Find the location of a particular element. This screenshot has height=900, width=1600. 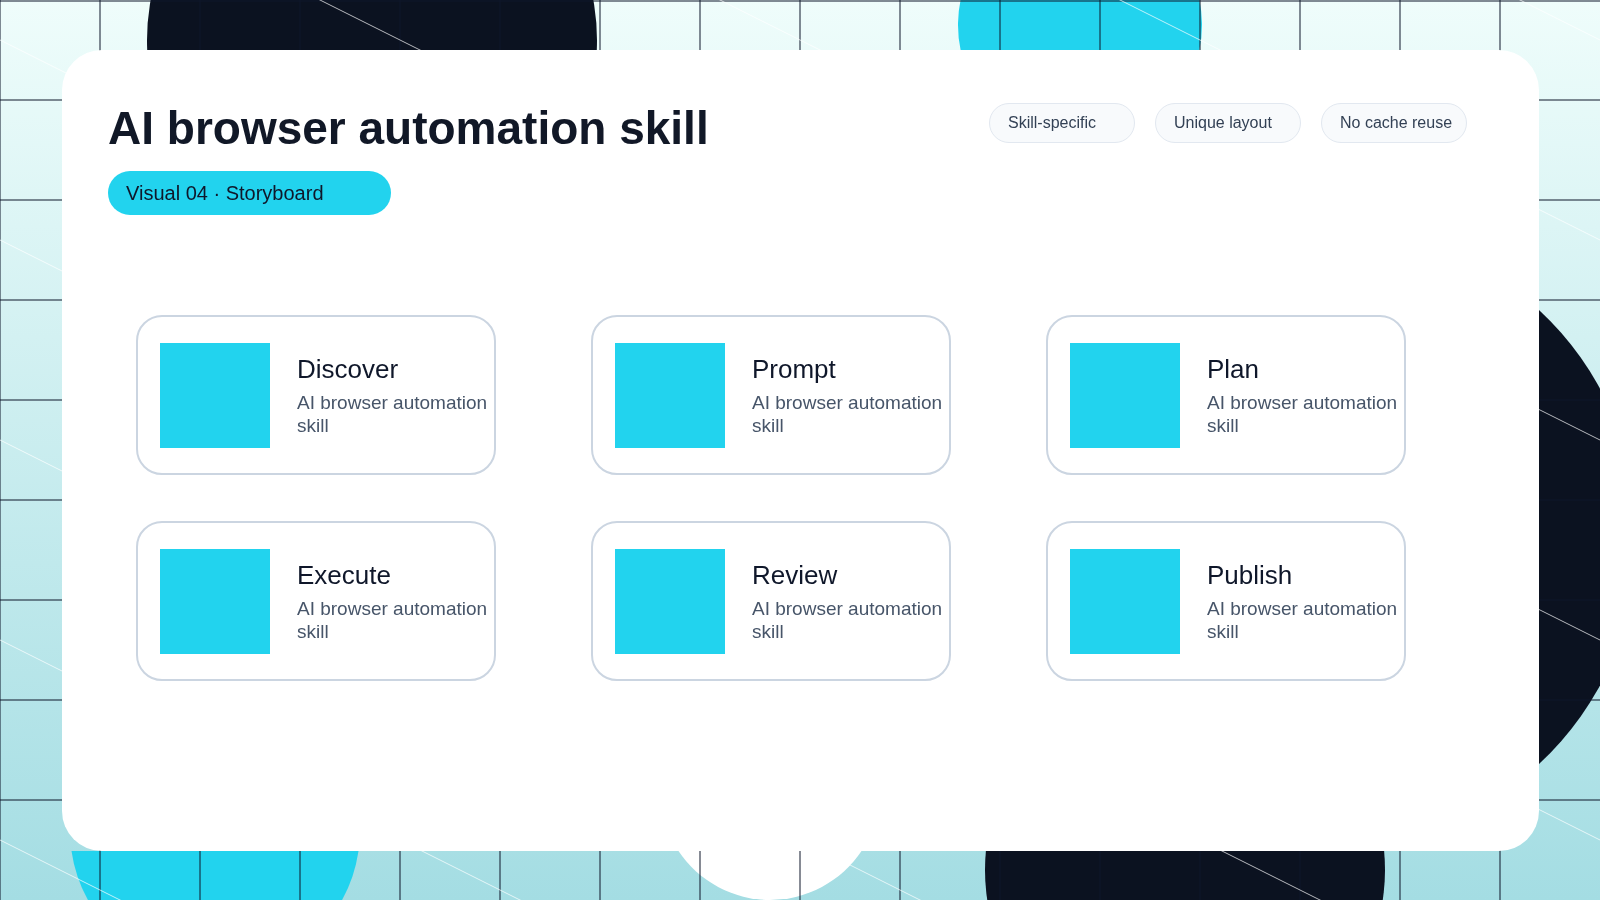

step-title: Publish is located at coordinates (1250, 575).